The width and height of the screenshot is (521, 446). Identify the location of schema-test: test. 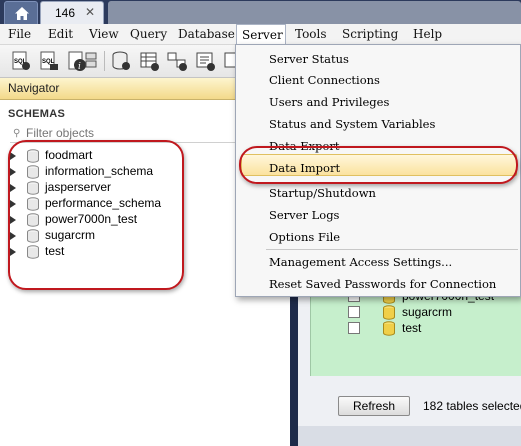
(100, 252).